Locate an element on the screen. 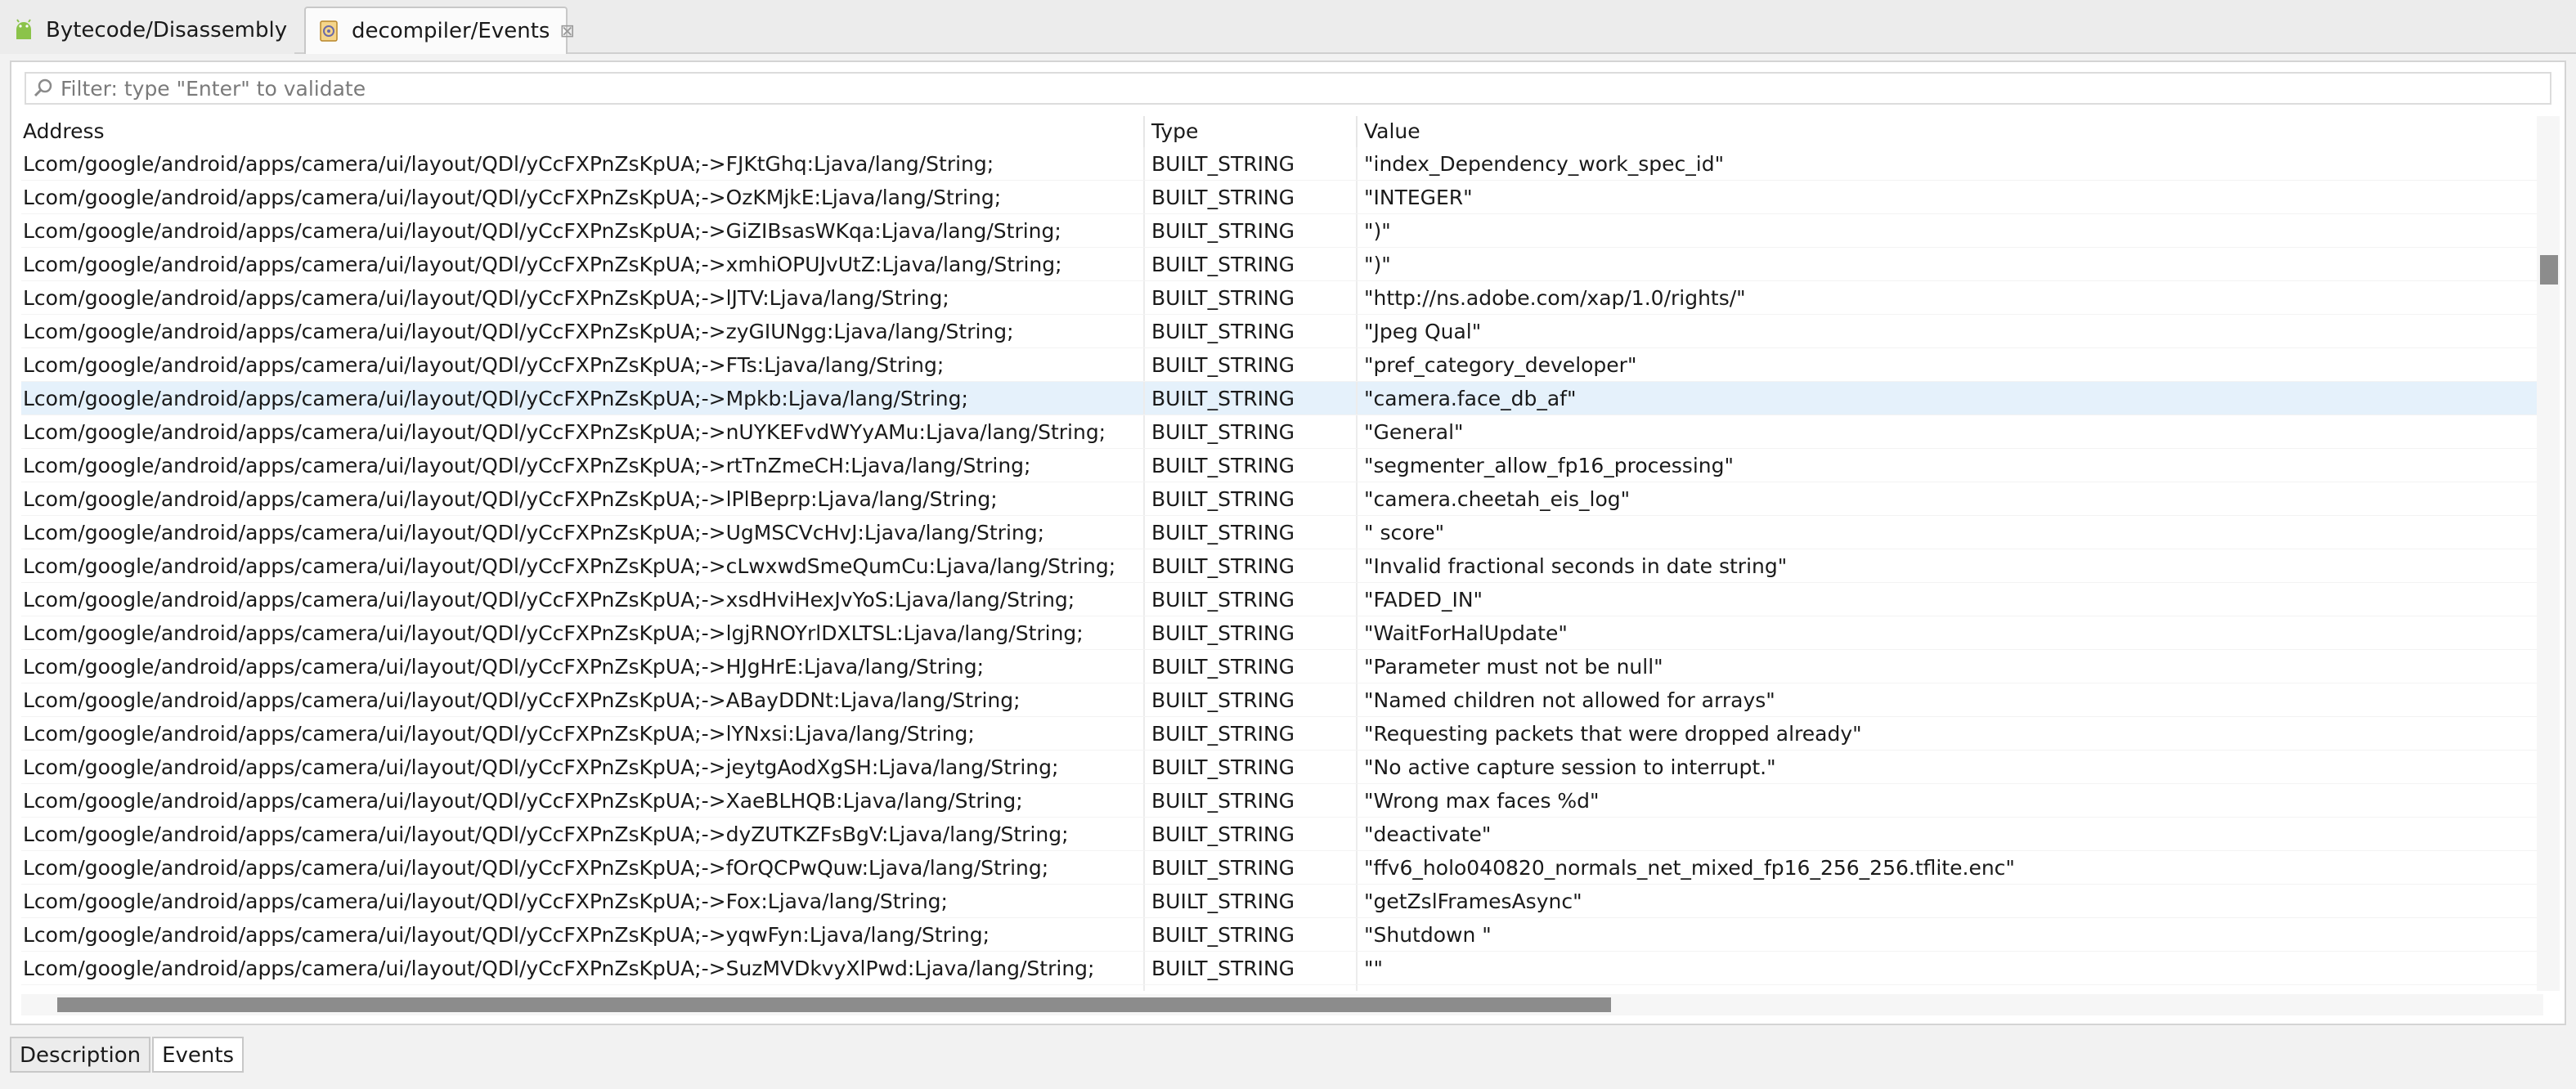 The width and height of the screenshot is (2576, 1089). tab-decompiler-events: decompiler/Events ⊠ is located at coordinates (439, 30).